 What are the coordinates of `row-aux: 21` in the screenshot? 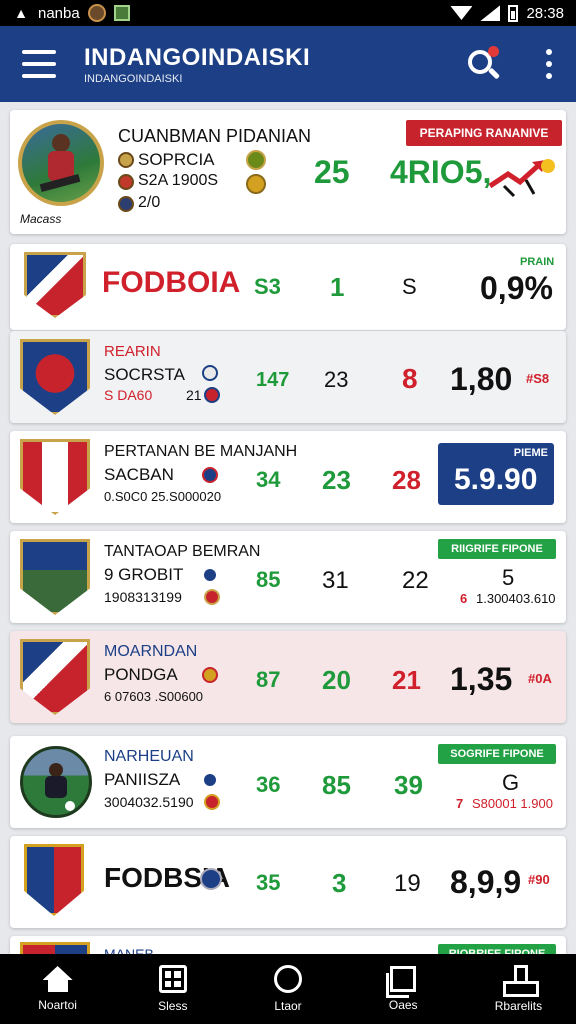 It's located at (194, 395).